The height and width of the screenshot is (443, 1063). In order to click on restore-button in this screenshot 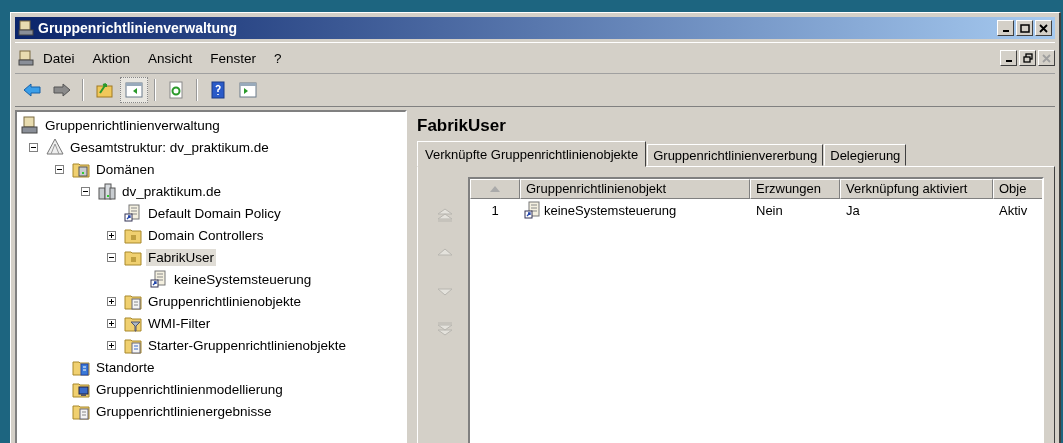, I will do `click(1027, 58)`.